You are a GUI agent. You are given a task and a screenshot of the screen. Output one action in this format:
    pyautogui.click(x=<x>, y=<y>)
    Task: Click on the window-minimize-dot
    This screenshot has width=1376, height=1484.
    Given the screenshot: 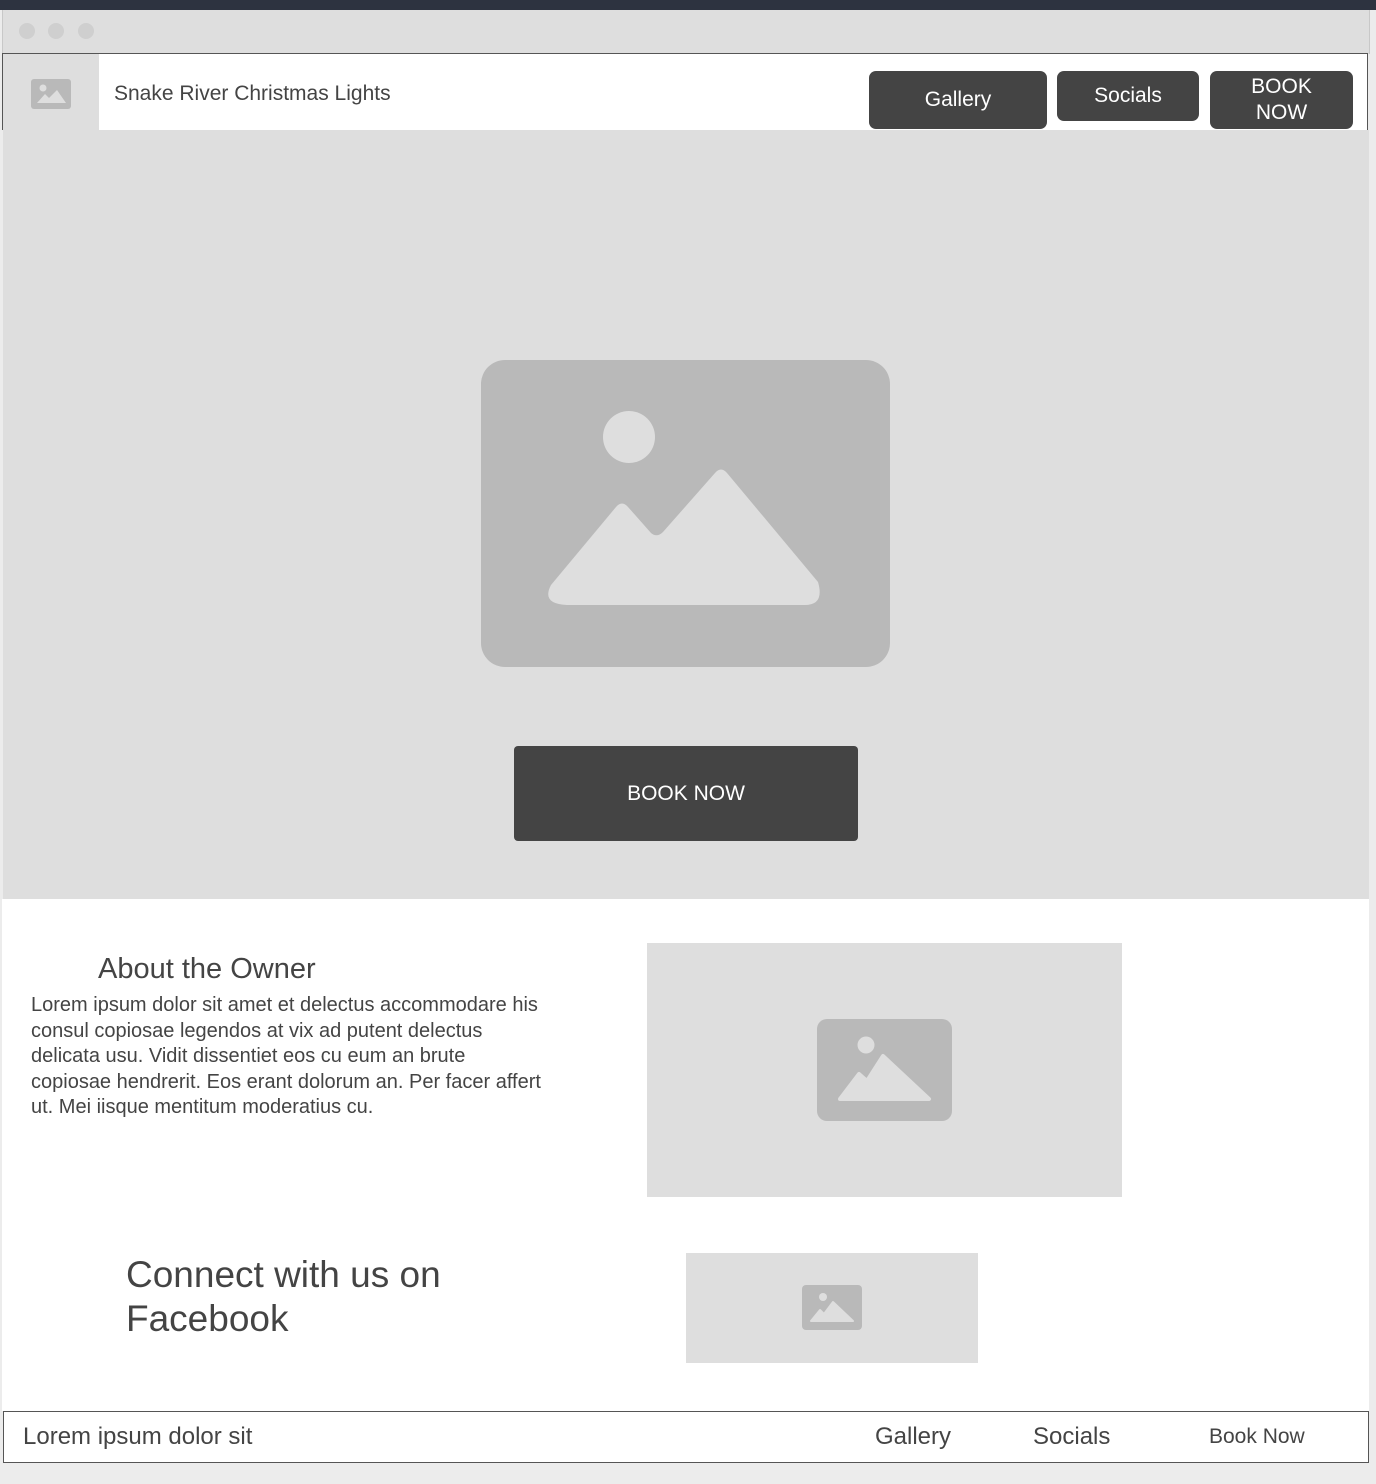 What is the action you would take?
    pyautogui.click(x=56, y=31)
    